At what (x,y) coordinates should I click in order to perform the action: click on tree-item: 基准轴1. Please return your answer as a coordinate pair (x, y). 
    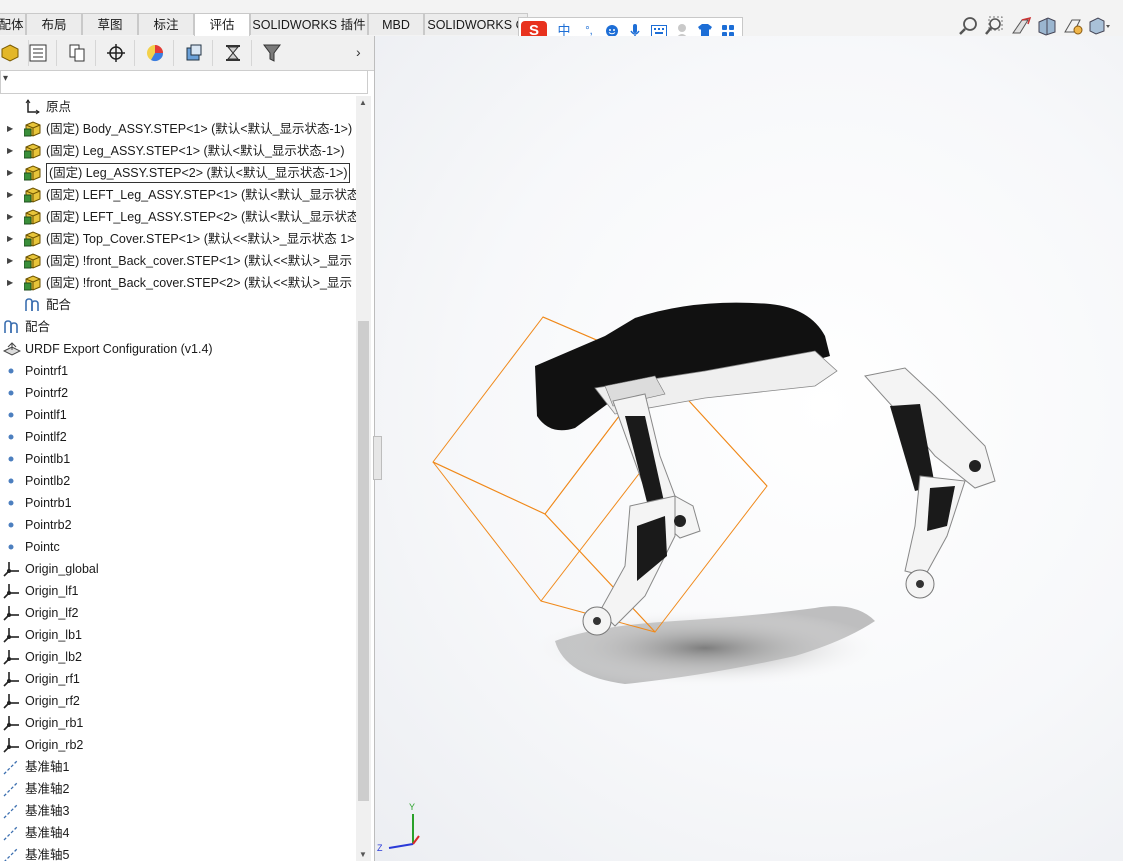
    Looking at the image, I should click on (178, 767).